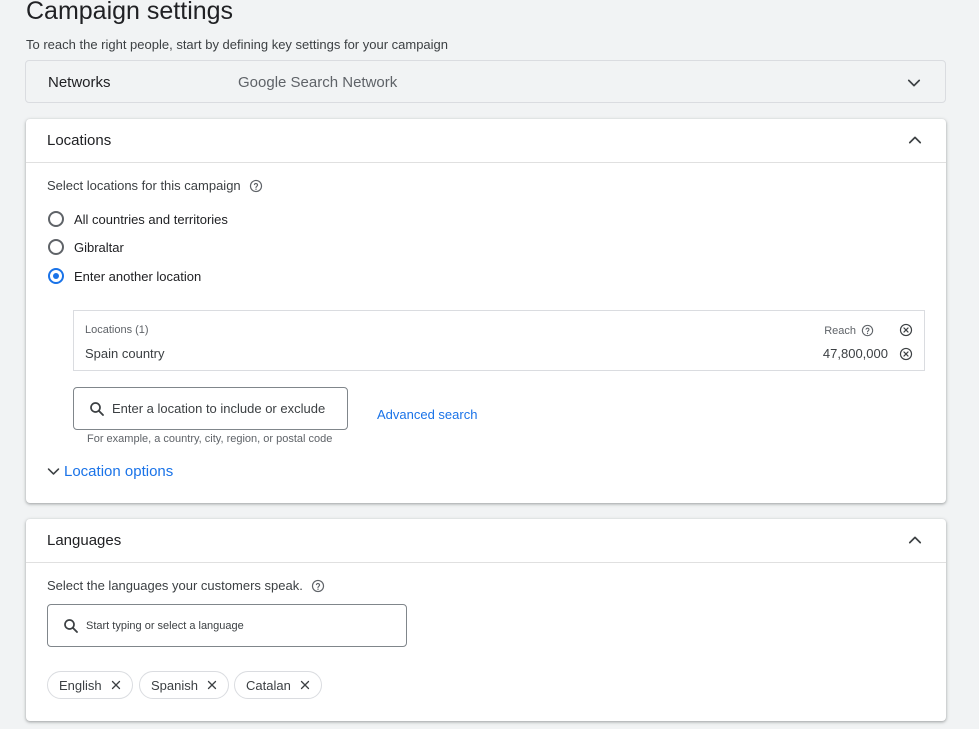  What do you see at coordinates (119, 471) in the screenshot?
I see `location-options-label: Location options` at bounding box center [119, 471].